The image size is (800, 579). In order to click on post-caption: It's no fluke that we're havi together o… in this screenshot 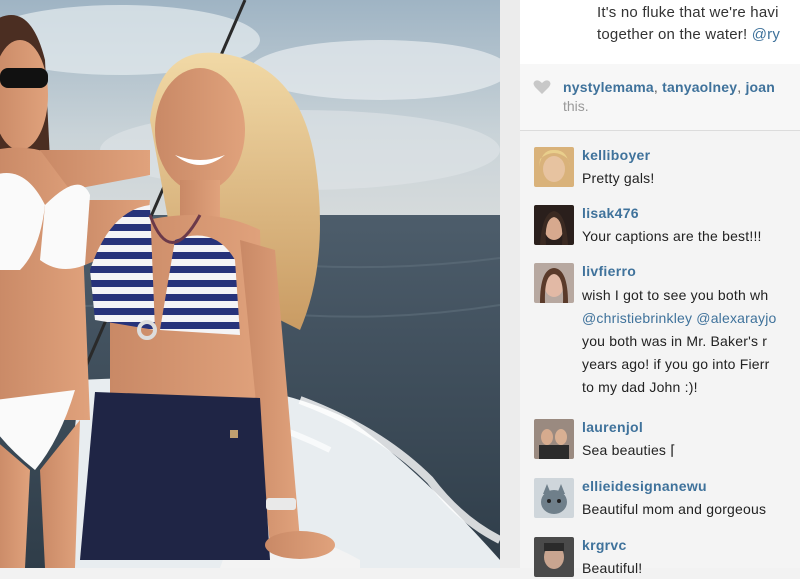, I will do `click(660, 32)`.